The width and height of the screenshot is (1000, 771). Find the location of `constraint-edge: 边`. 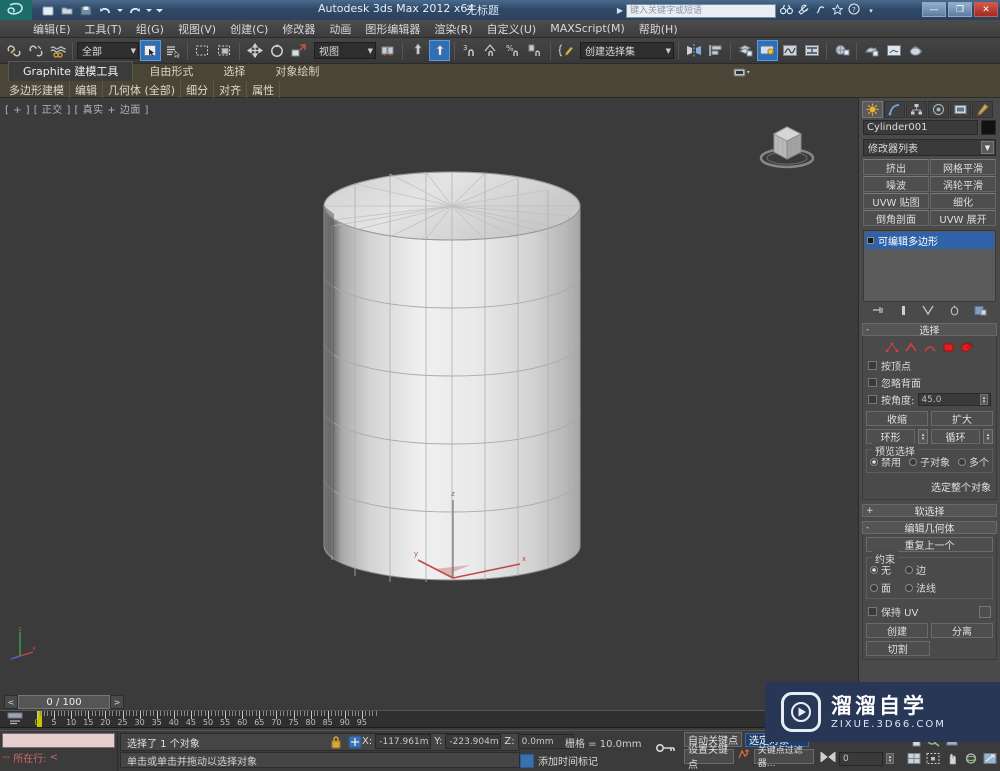

constraint-edge: 边 is located at coordinates (920, 569).